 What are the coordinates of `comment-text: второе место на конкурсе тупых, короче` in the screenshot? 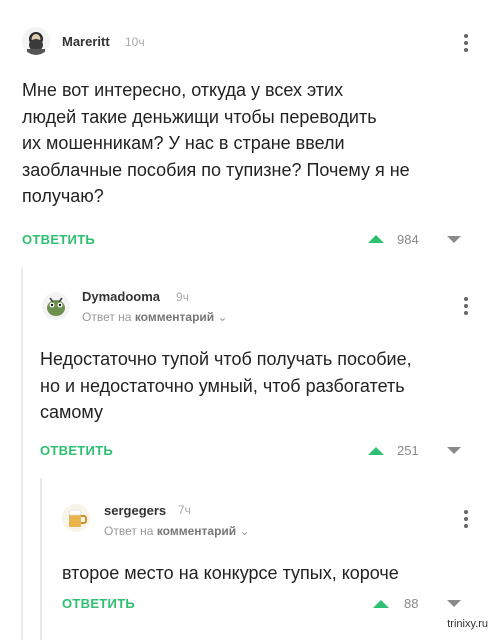 It's located at (230, 573).